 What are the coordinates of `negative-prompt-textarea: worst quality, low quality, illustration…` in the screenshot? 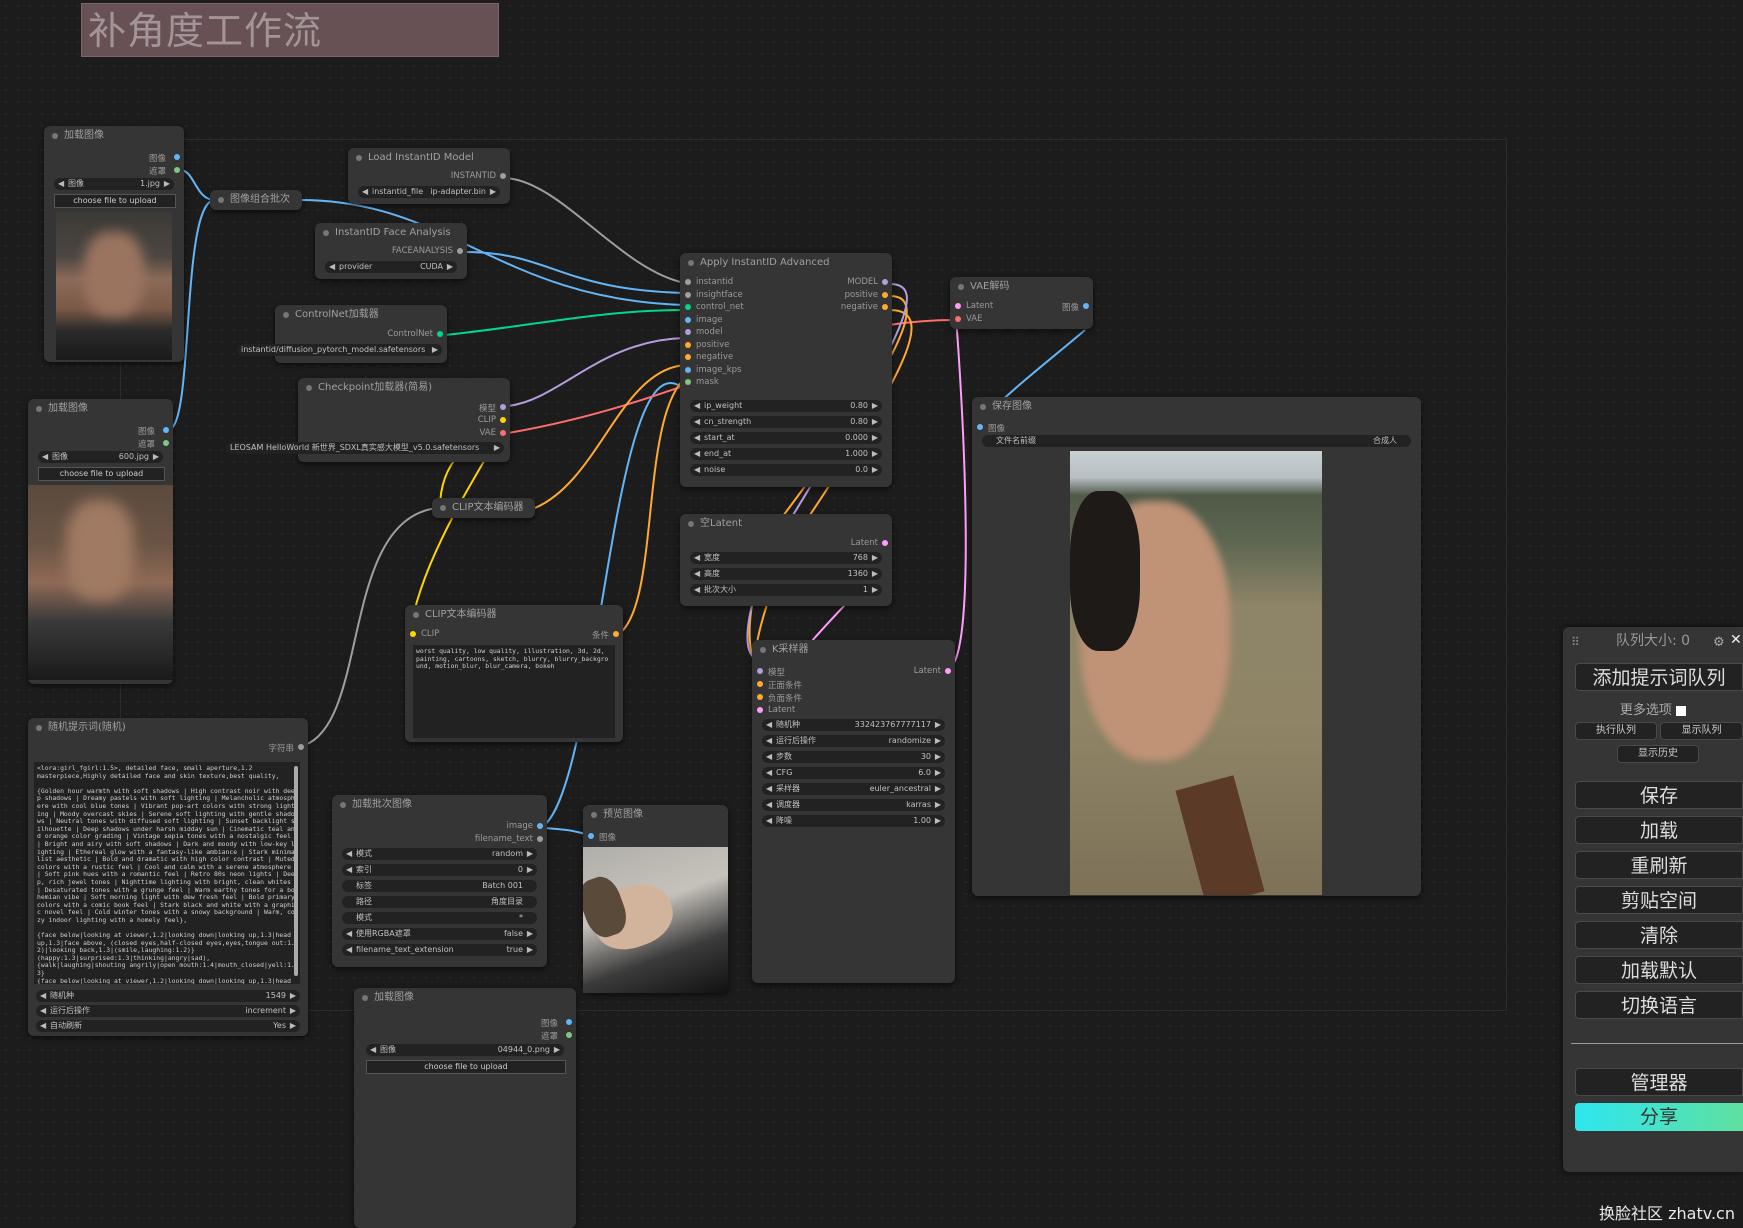 It's located at (514, 691).